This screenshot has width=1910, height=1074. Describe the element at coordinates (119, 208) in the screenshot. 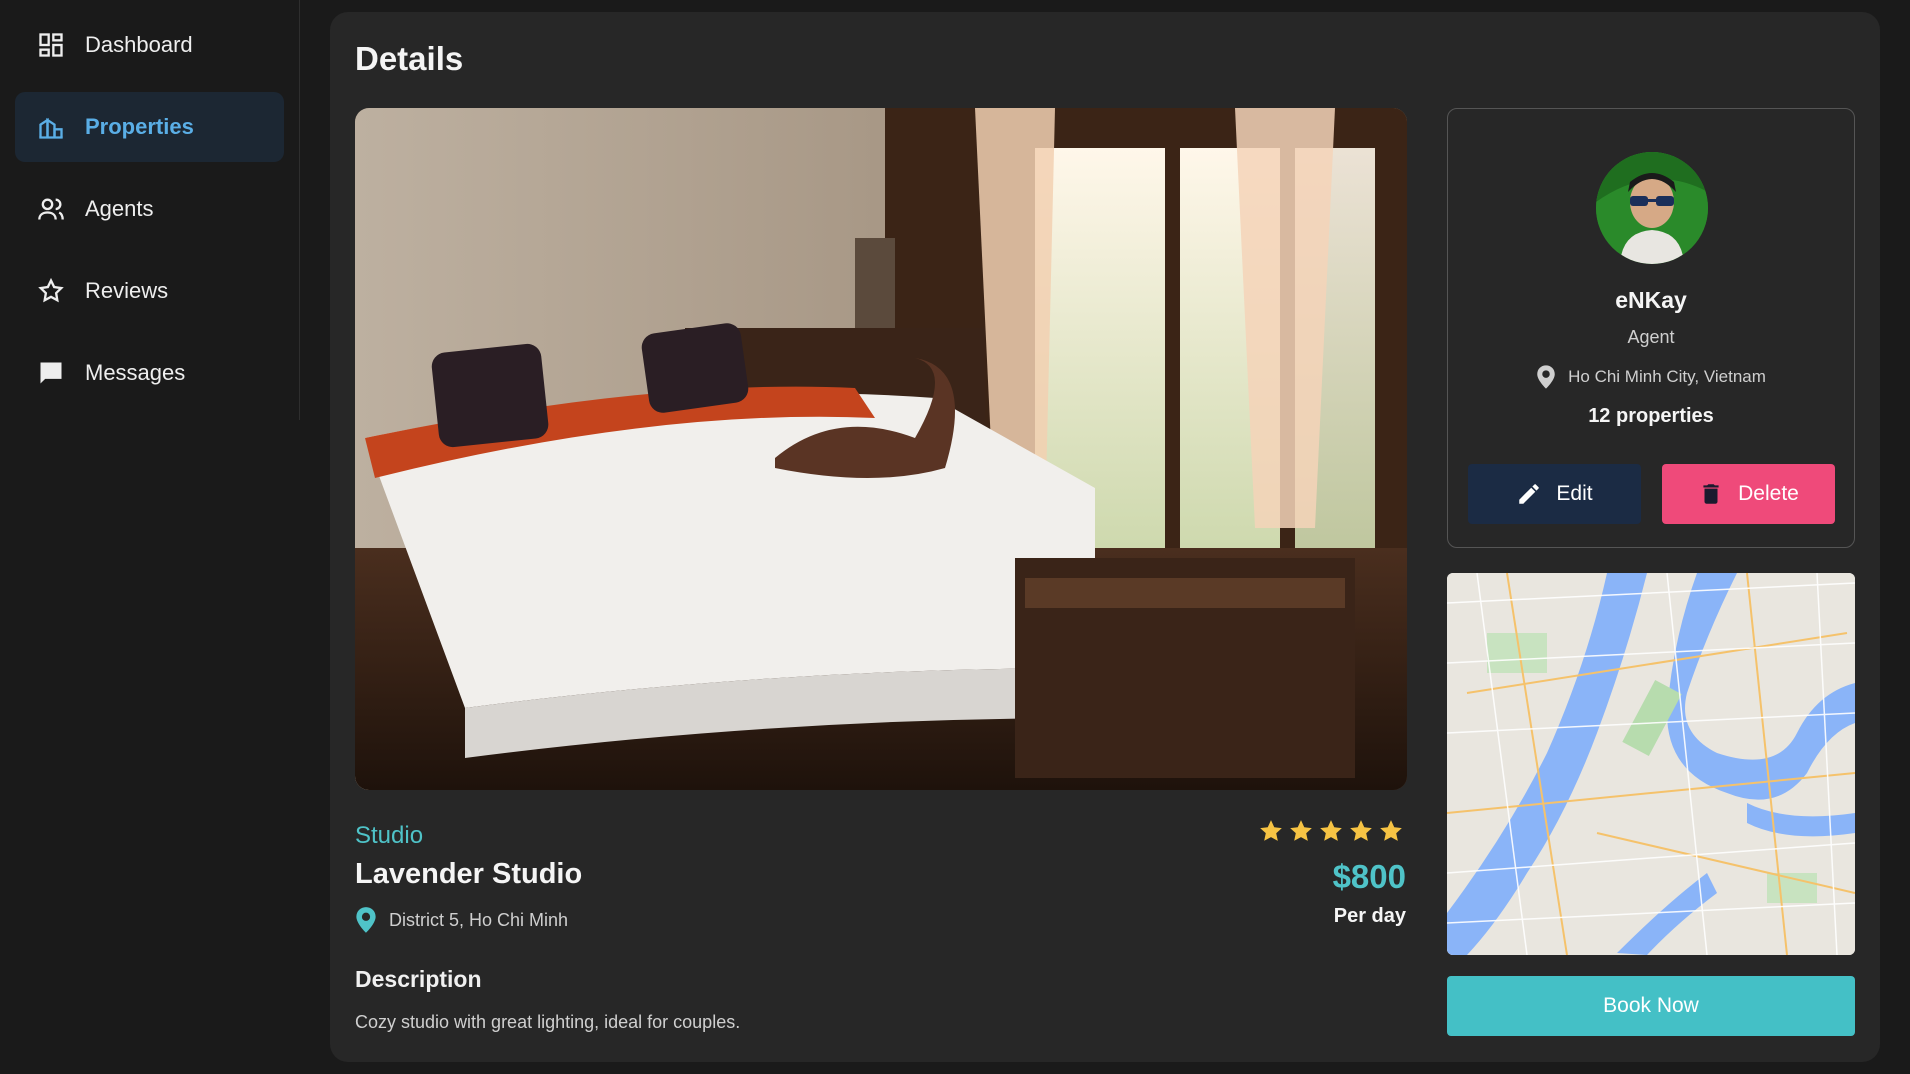

I see `sidebar-item-label: Agents` at that location.